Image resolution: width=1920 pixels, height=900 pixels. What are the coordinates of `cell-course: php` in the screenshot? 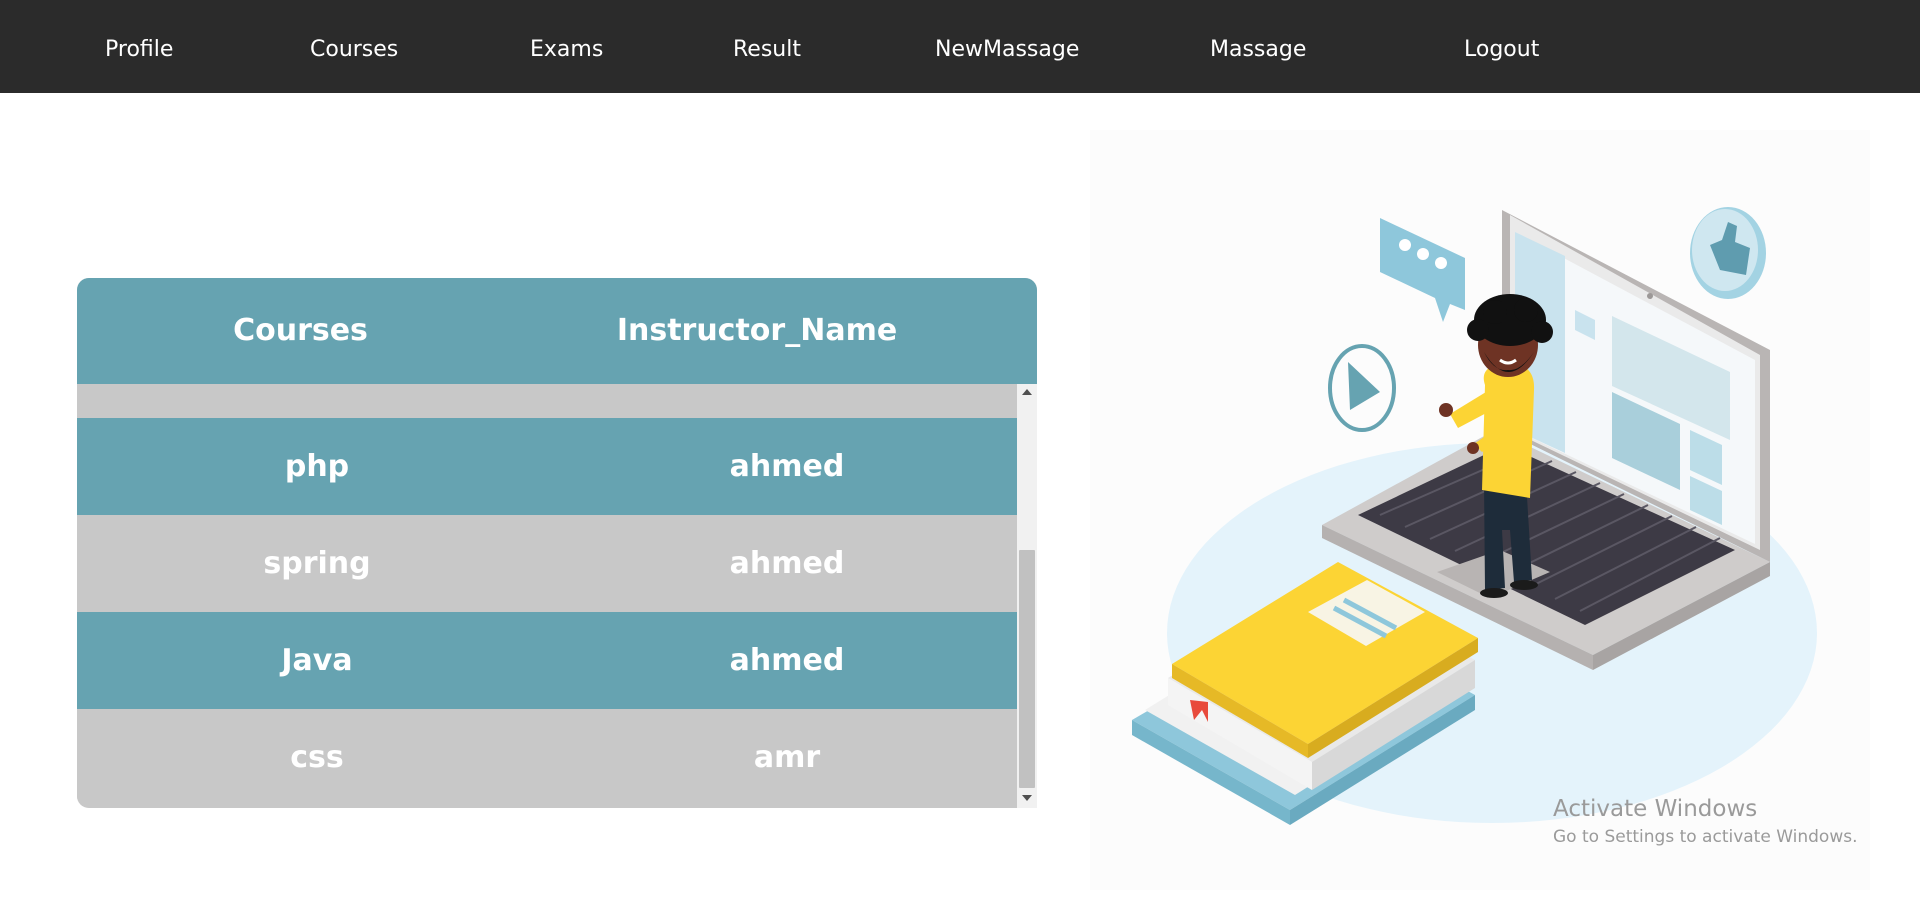 It's located at (317, 466).